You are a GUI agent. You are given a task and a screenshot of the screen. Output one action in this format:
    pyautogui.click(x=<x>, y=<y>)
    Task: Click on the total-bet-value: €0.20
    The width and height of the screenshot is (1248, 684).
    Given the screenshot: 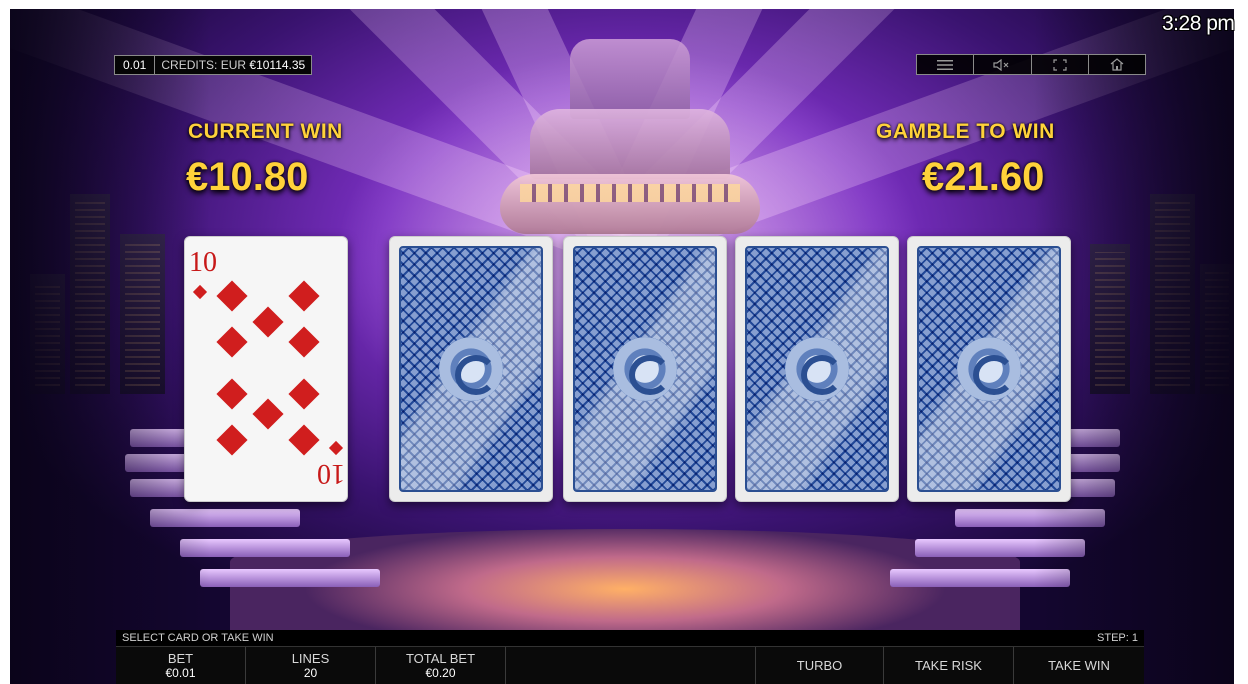 What is the action you would take?
    pyautogui.click(x=440, y=672)
    